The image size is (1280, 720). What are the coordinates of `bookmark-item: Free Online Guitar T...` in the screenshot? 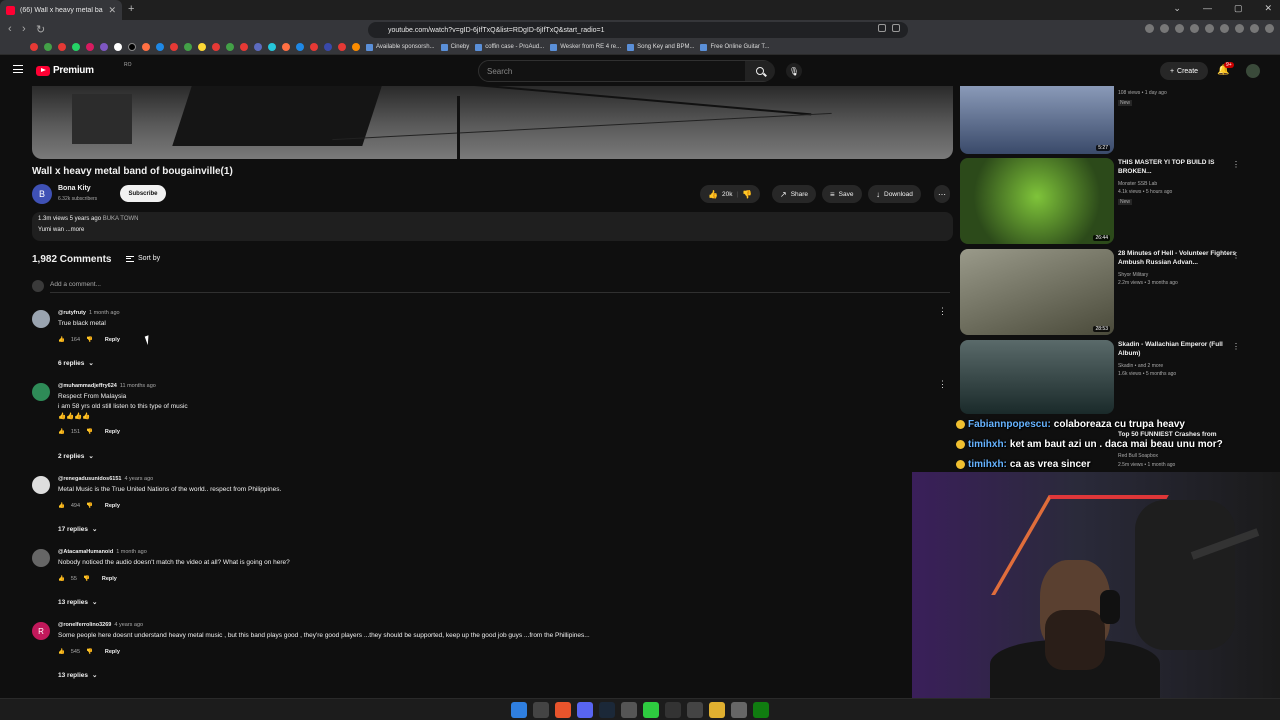 It's located at (734, 47).